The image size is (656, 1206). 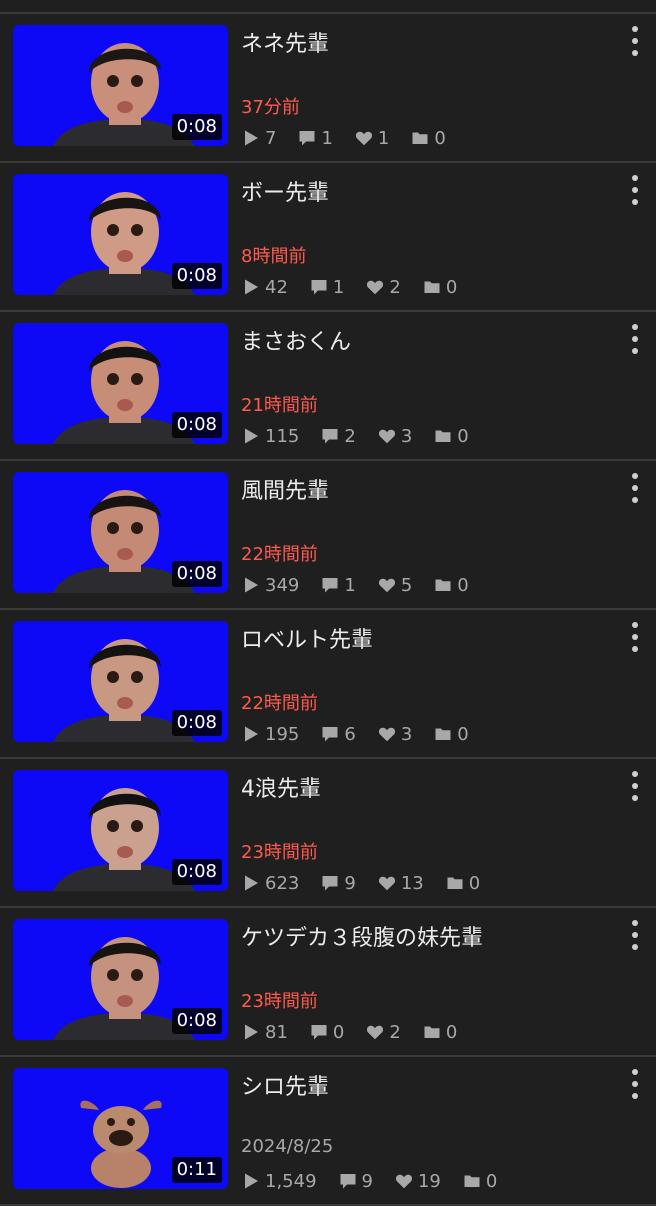 What do you see at coordinates (196, 1170) in the screenshot?
I see `video-duration: 0:11` at bounding box center [196, 1170].